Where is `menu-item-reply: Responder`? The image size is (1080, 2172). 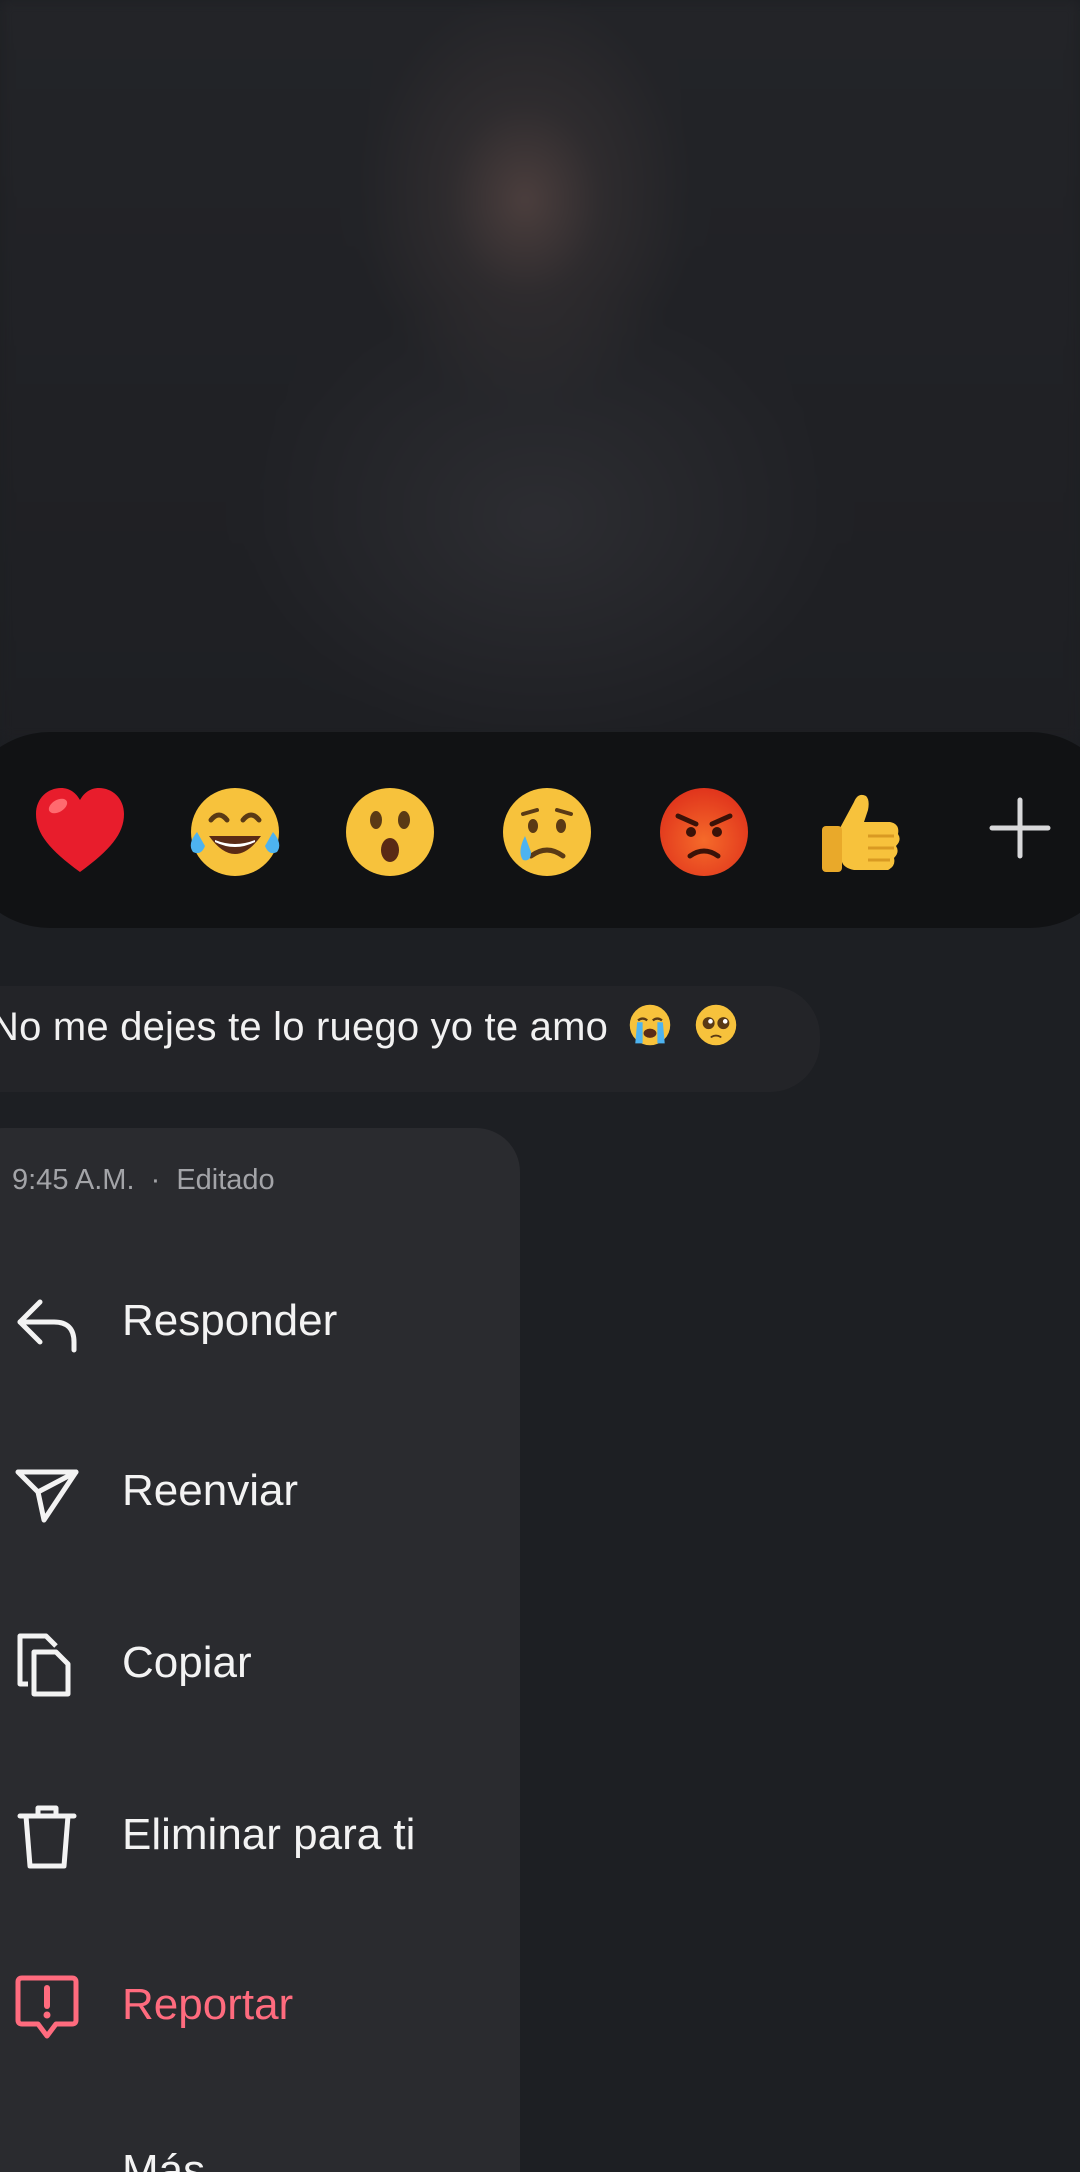 menu-item-reply: Responder is located at coordinates (260, 1321).